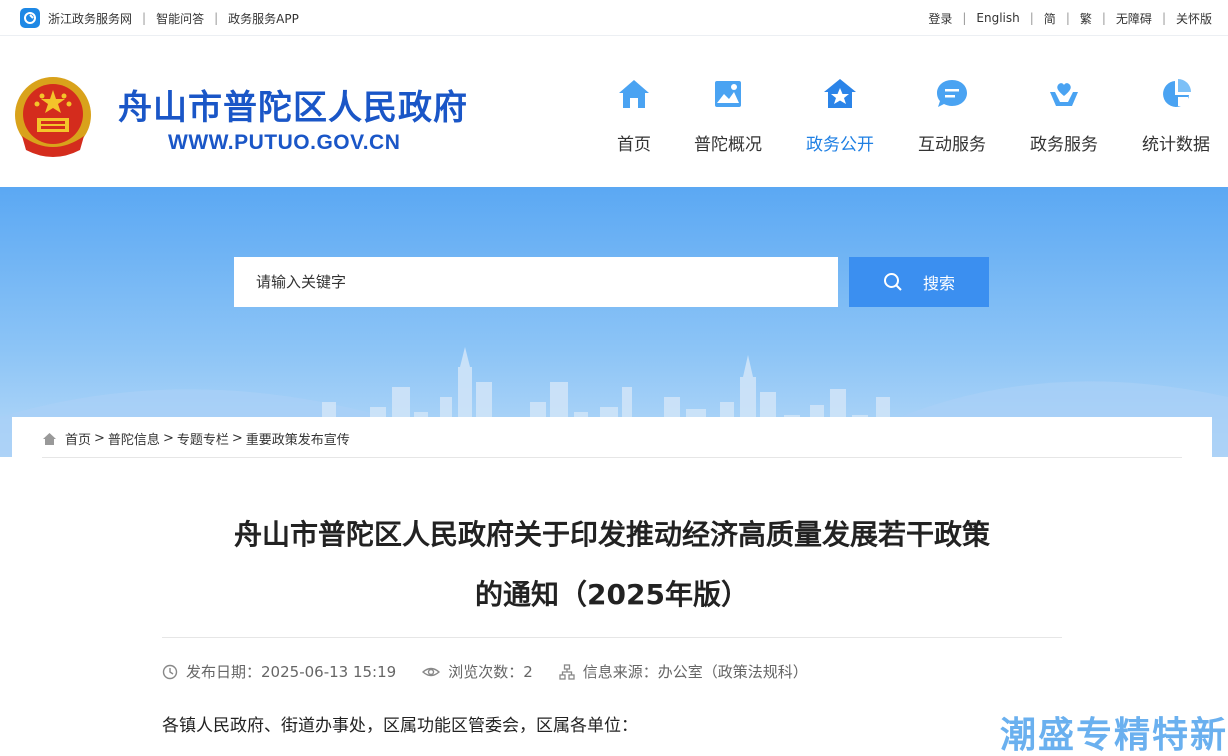  What do you see at coordinates (732, 672) in the screenshot?
I see `info-source-value: 办公室（政策法规科）` at bounding box center [732, 672].